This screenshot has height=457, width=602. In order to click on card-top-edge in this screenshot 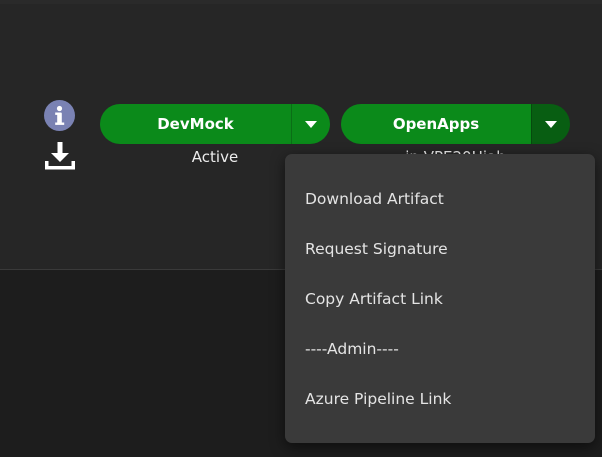, I will do `click(301, 2)`.